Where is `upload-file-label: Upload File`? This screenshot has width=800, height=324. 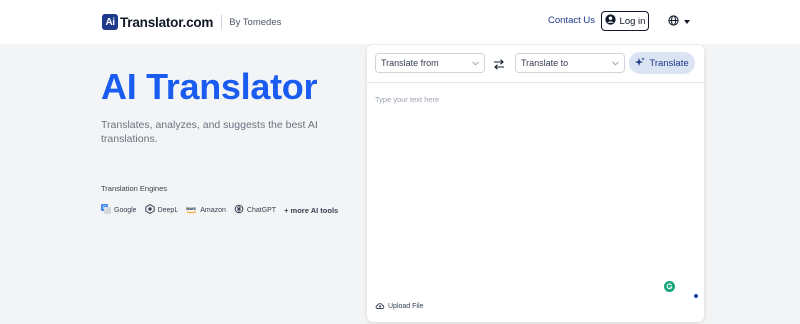
upload-file-label: Upload File is located at coordinates (406, 306).